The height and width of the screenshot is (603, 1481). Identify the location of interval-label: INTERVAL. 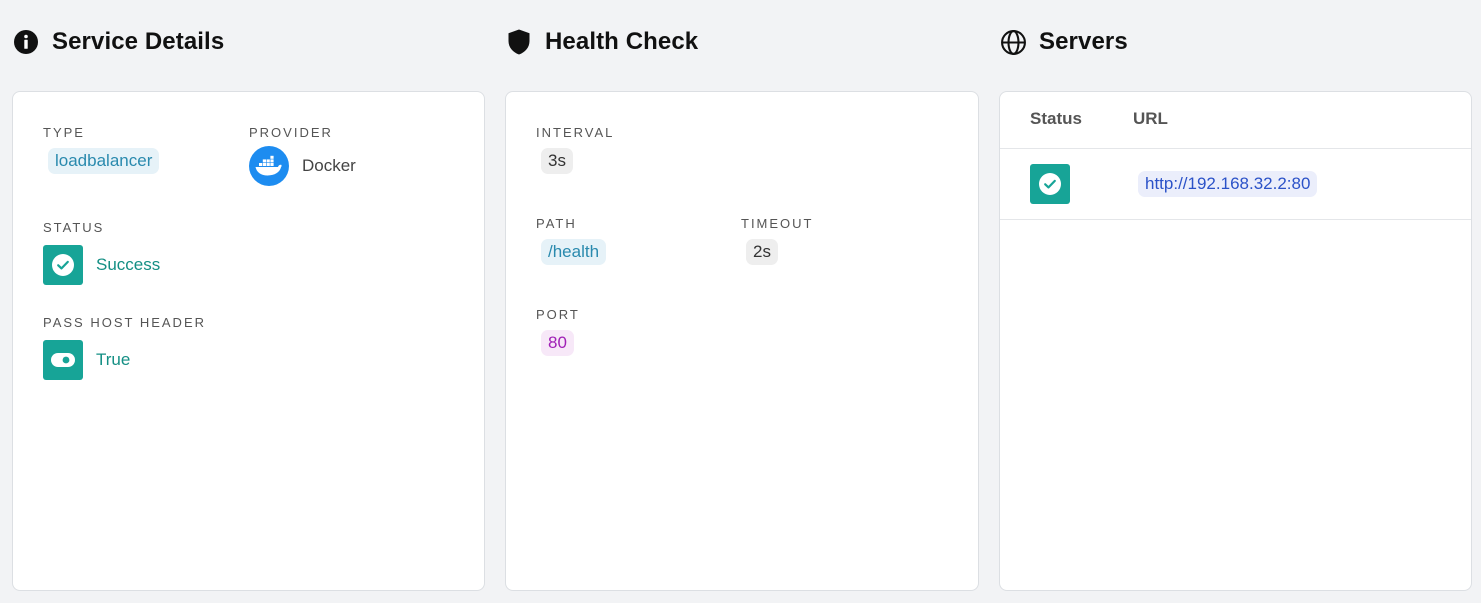
(575, 132).